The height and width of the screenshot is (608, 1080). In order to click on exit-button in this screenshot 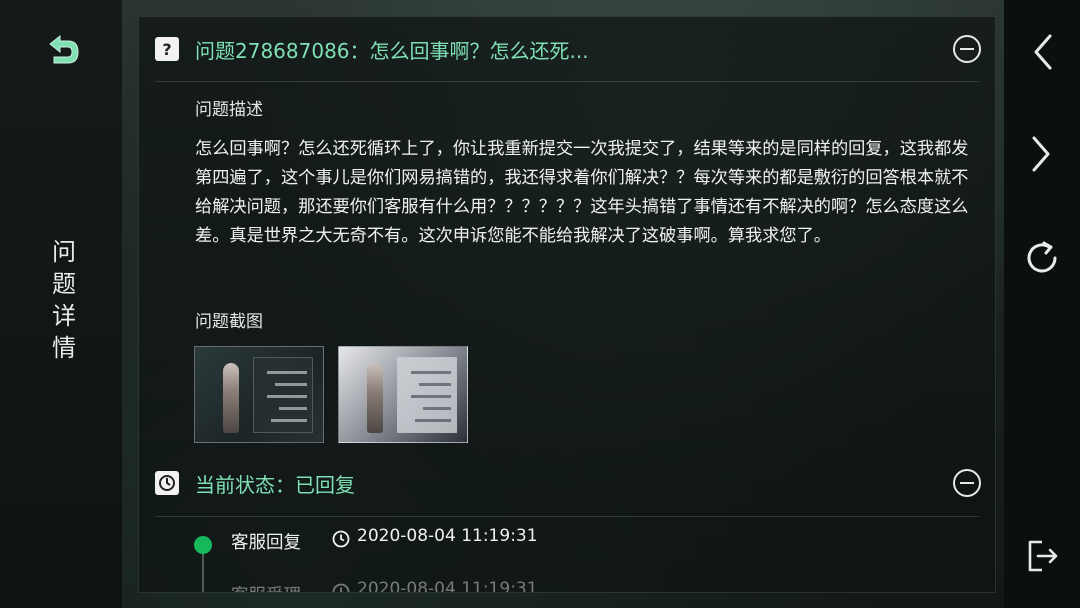, I will do `click(1042, 556)`.